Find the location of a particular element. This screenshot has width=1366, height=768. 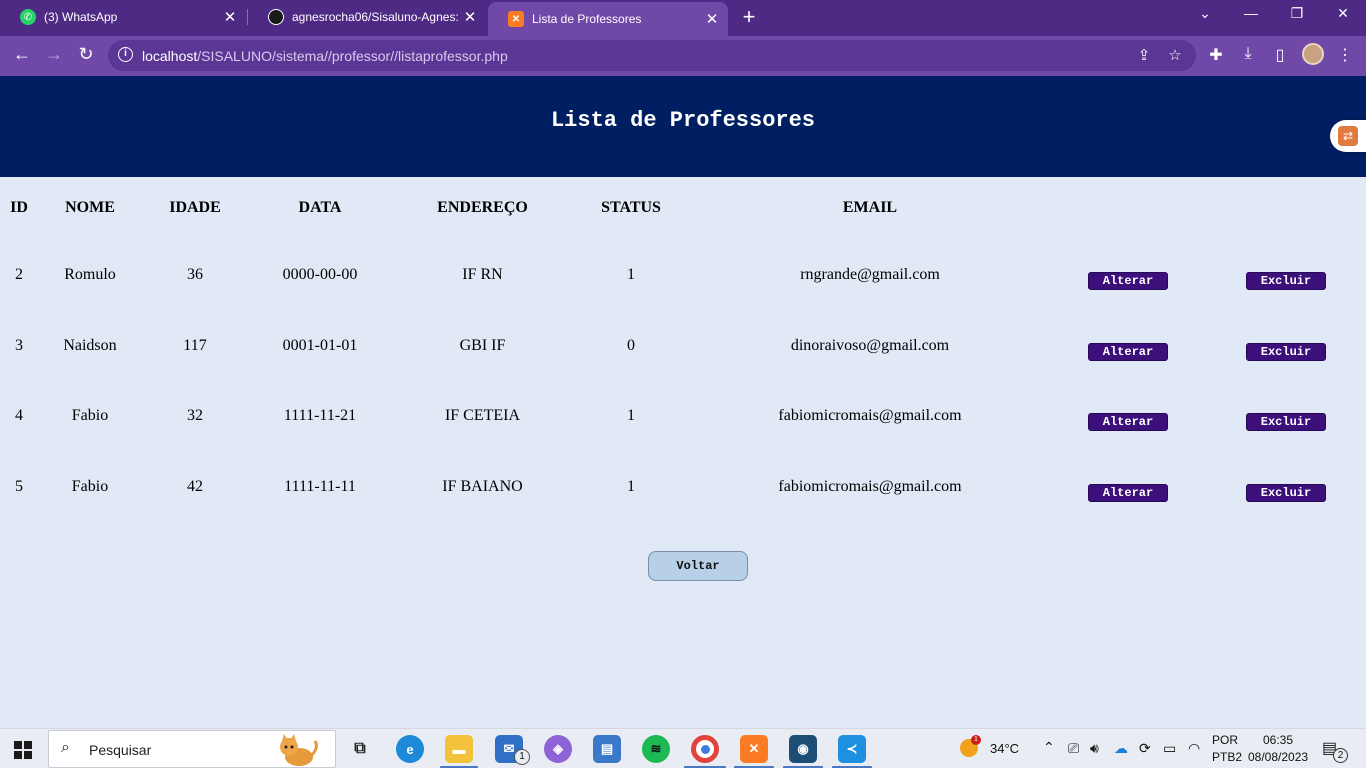

side-widget: ⇄ is located at coordinates (1348, 136).